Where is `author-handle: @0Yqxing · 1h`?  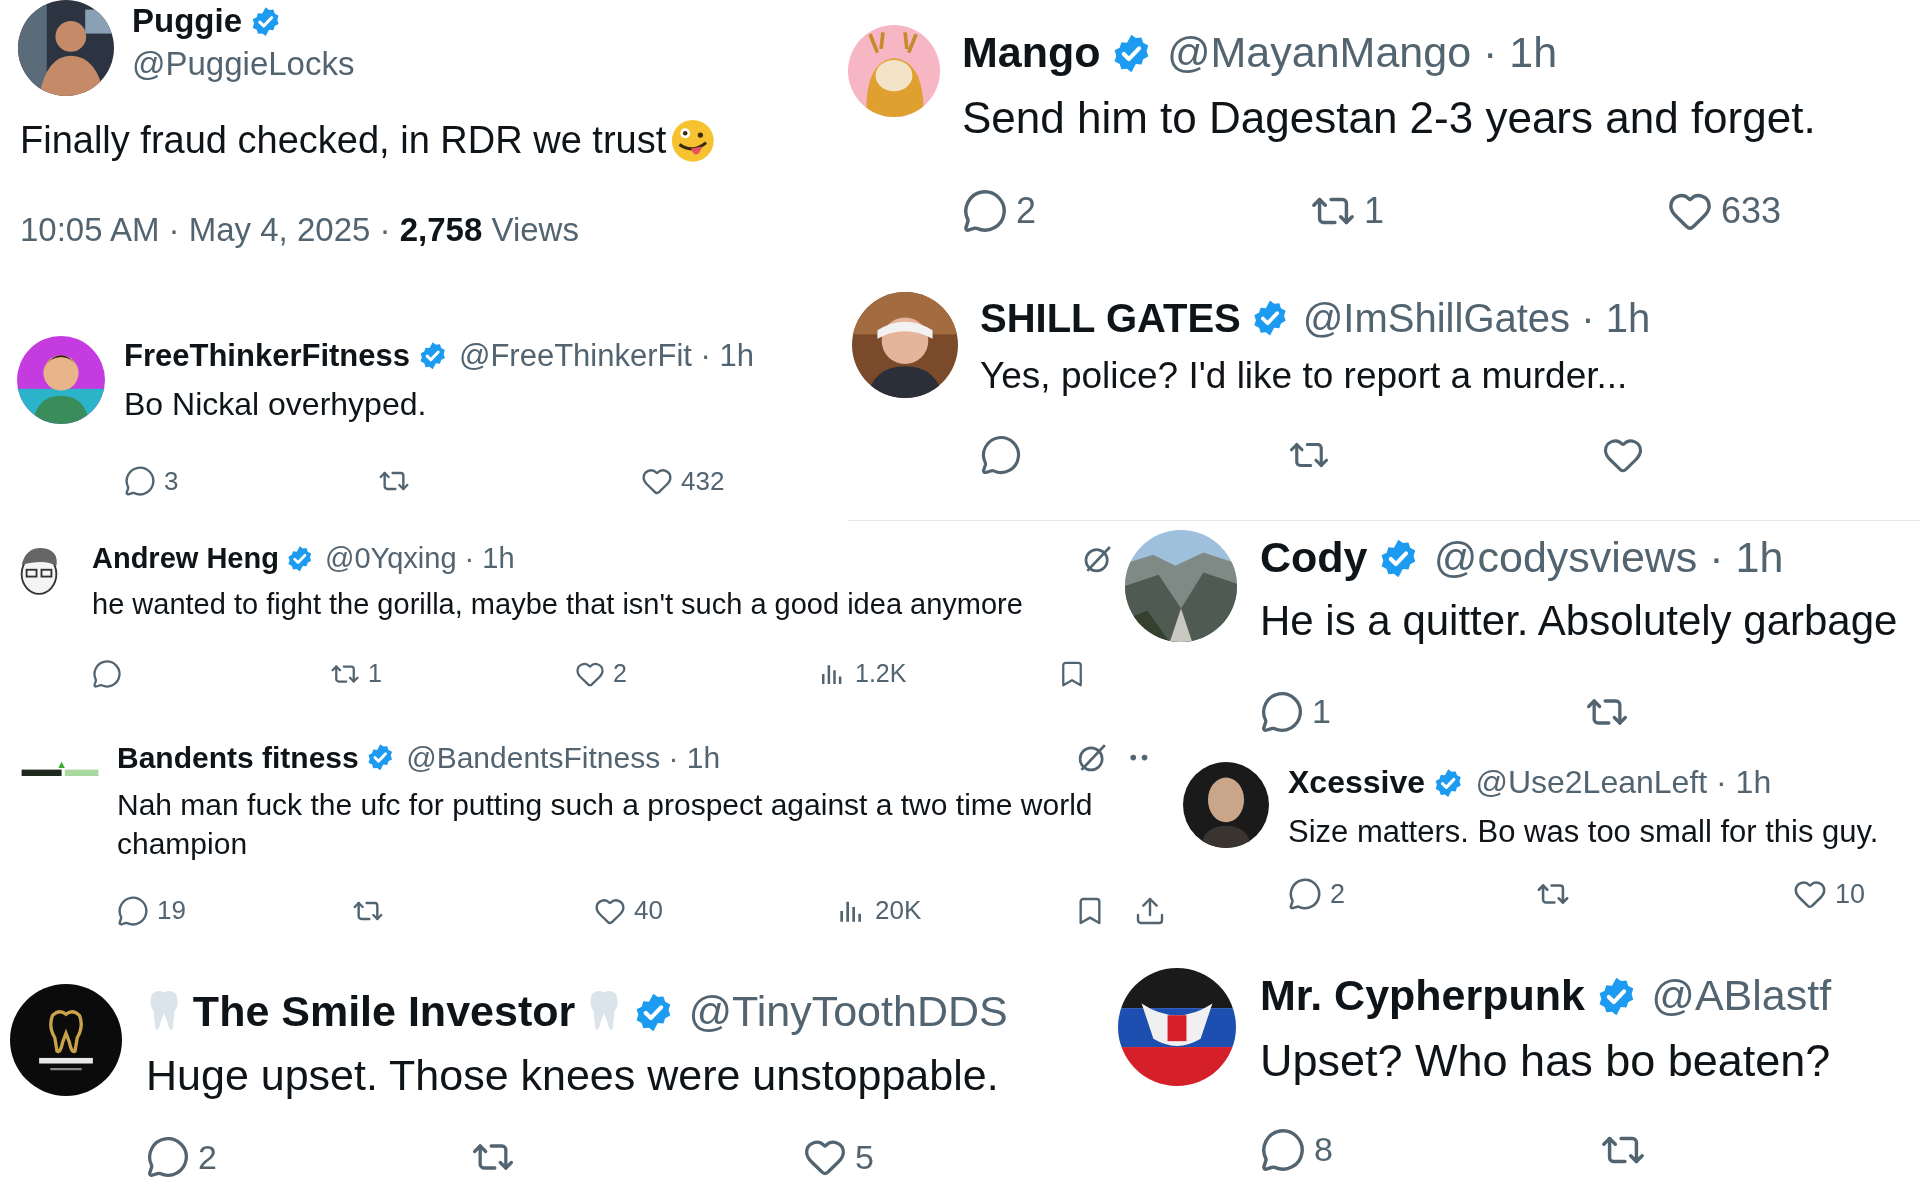 author-handle: @0Yqxing · 1h is located at coordinates (419, 559).